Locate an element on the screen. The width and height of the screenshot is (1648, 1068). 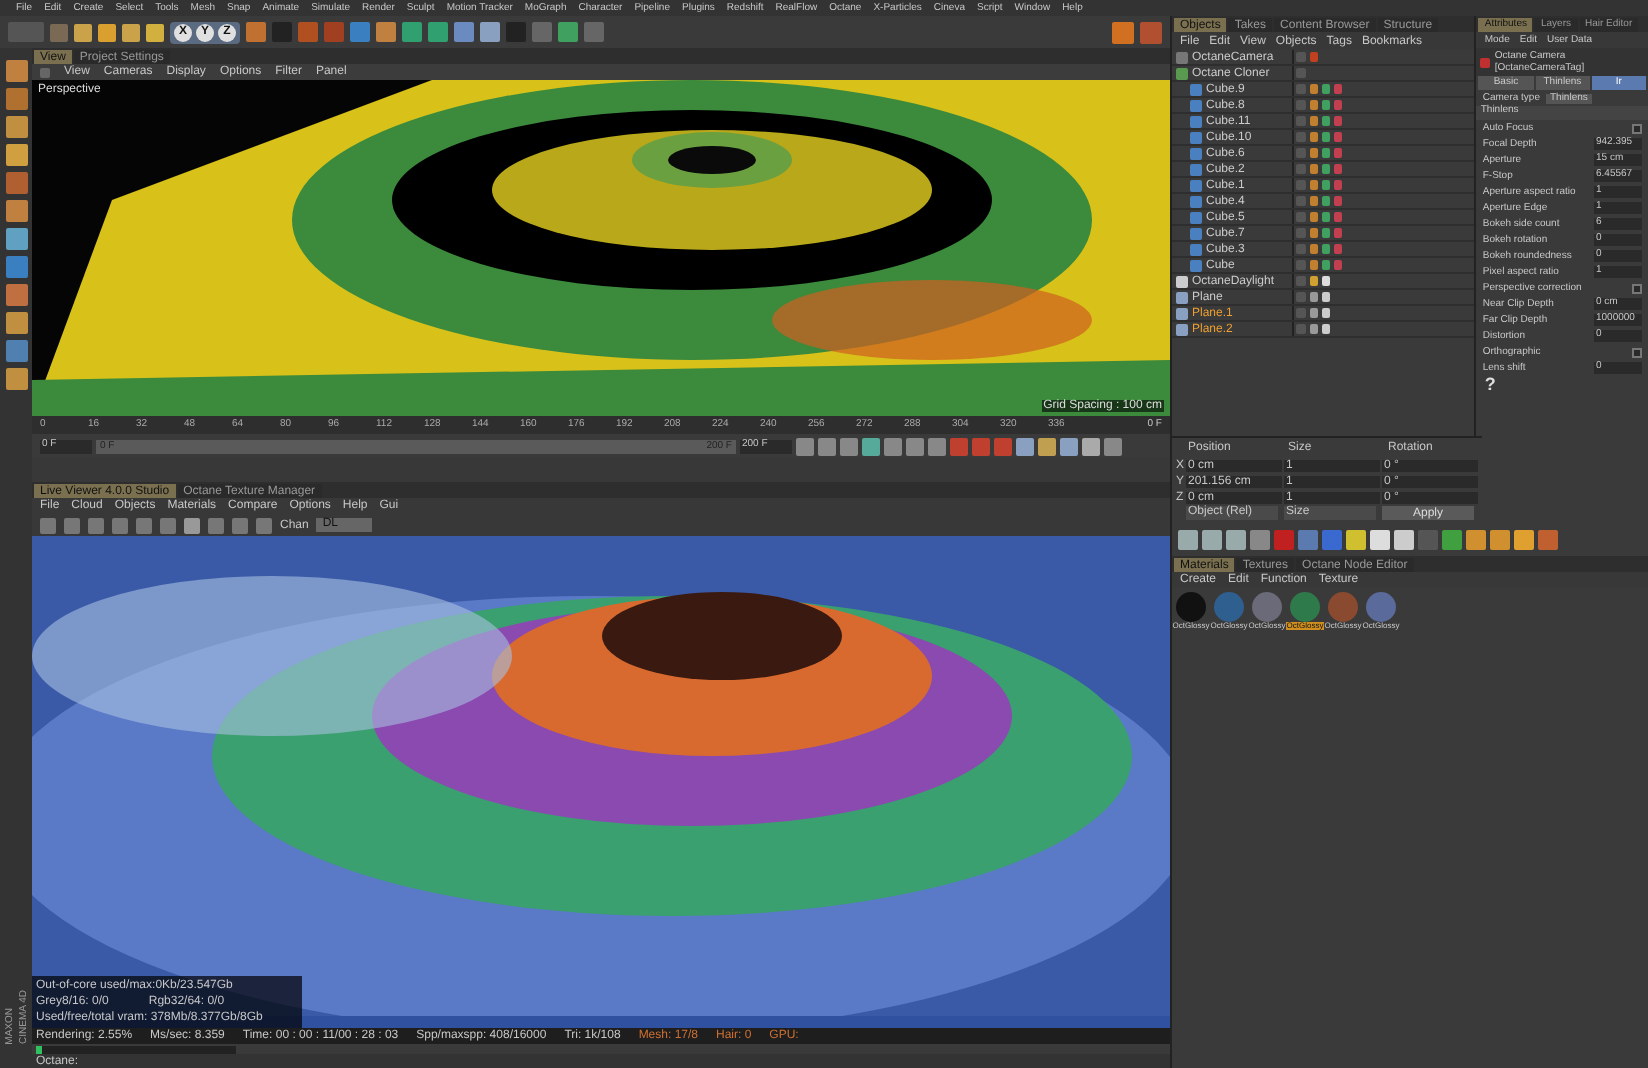
help-text: ? is located at coordinates (1562, 385).